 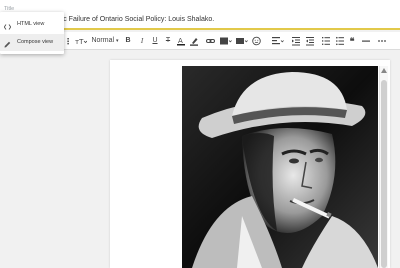 I want to click on text-color-icon: A, so click(x=181, y=41).